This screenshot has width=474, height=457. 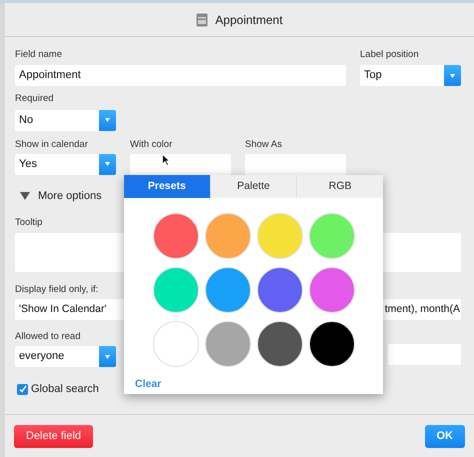 I want to click on expander-label: More options, so click(x=70, y=196).